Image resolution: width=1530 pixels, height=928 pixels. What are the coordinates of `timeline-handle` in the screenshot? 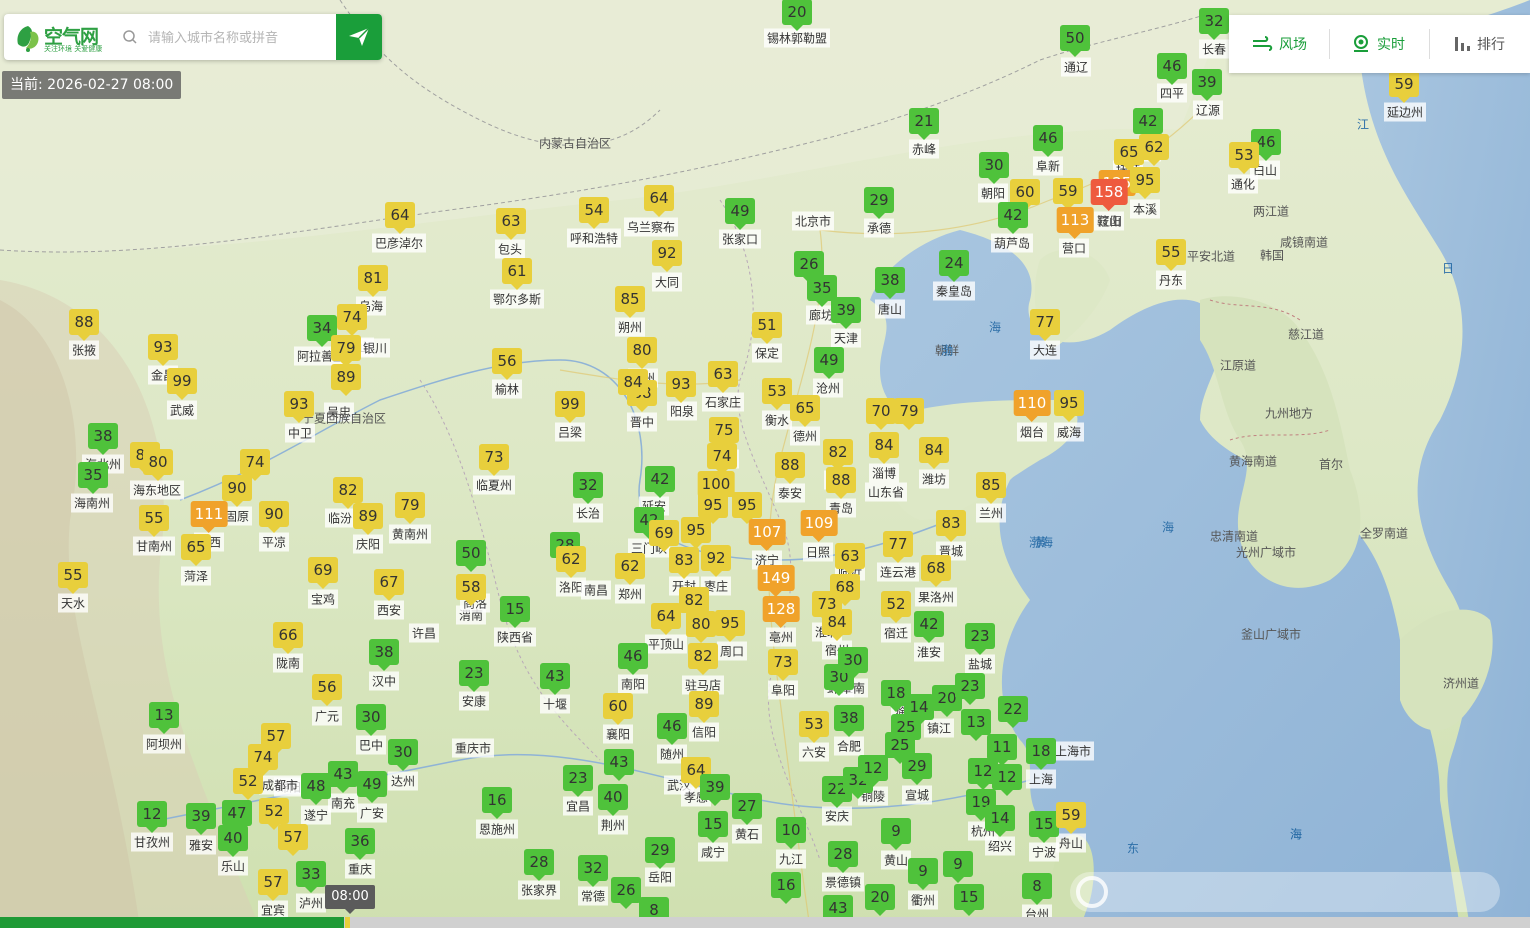 It's located at (347, 922).